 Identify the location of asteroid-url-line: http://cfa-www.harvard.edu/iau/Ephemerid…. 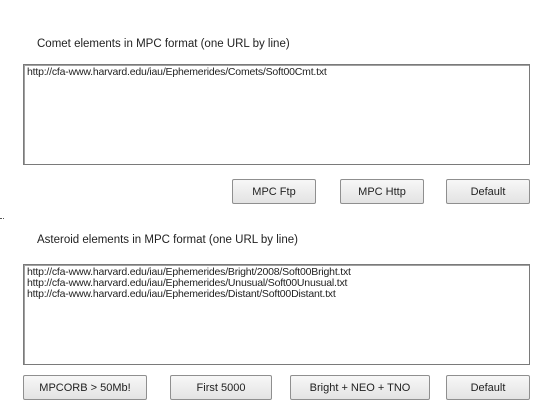
(181, 294).